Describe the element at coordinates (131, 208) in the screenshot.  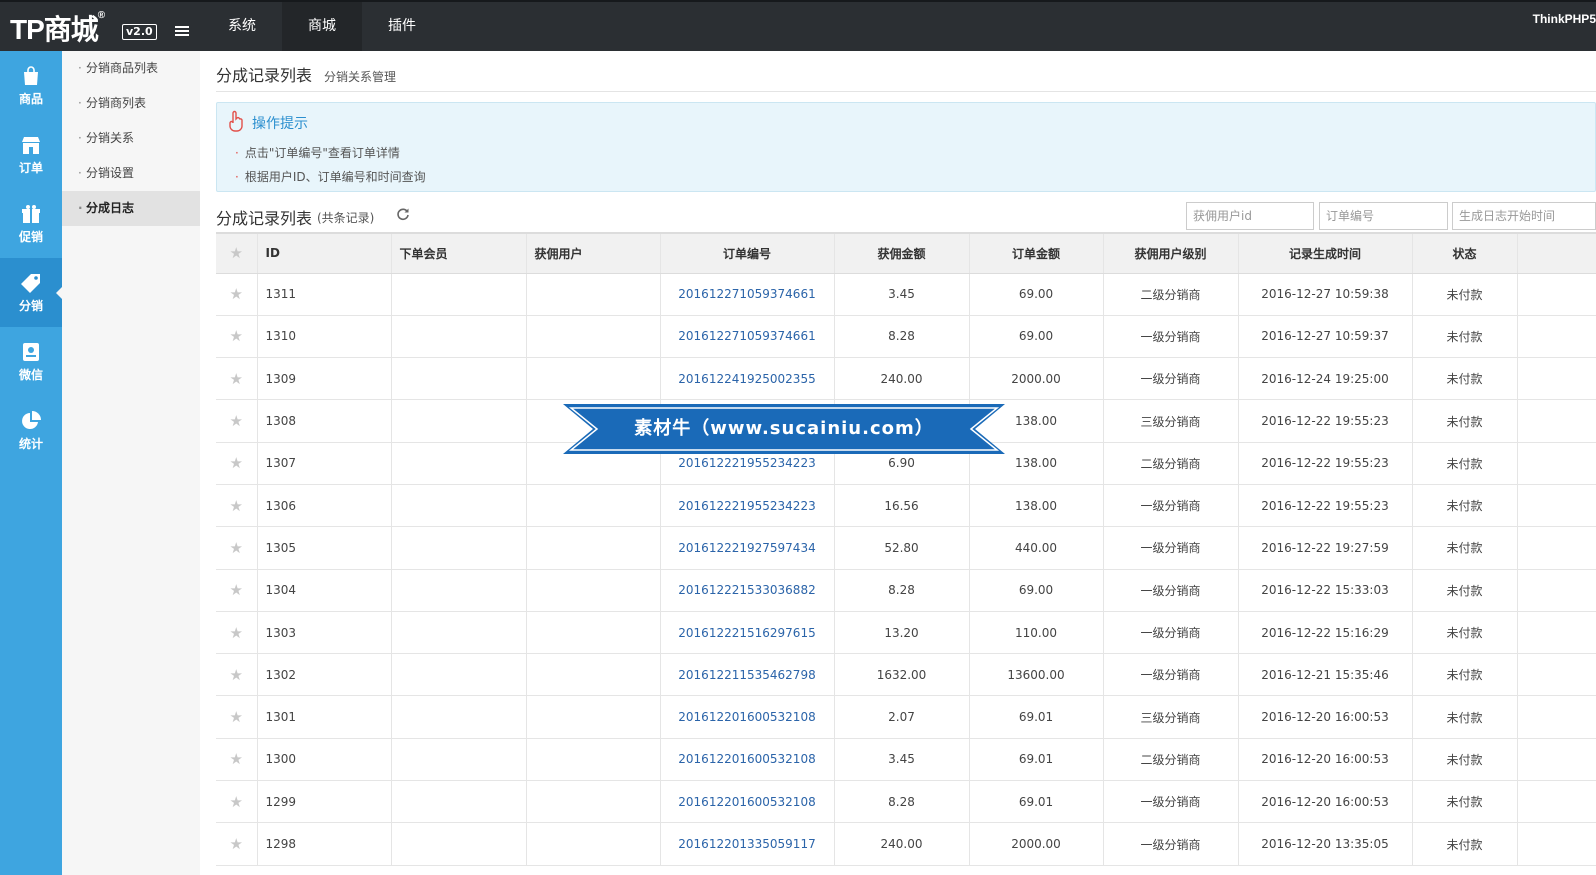
I see `submenu-item-commission-log: · 分成日志` at that location.